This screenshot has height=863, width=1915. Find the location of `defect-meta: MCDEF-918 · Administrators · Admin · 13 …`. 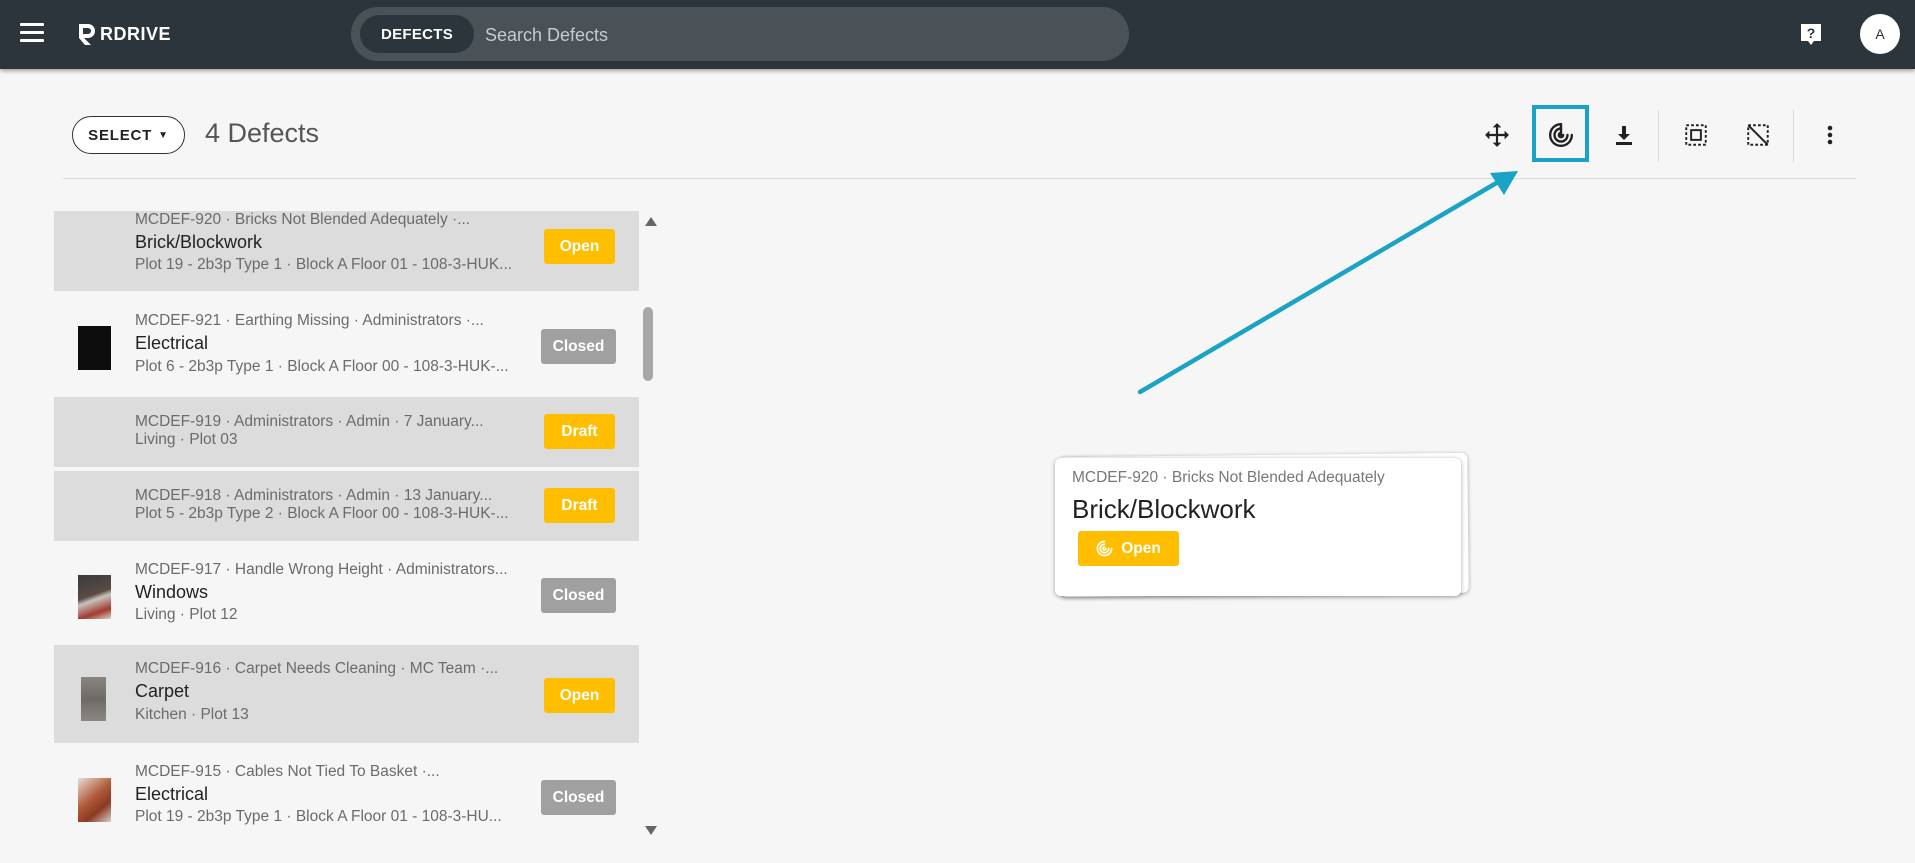

defect-meta: MCDEF-918 · Administrators · Admin · 13 … is located at coordinates (314, 495).